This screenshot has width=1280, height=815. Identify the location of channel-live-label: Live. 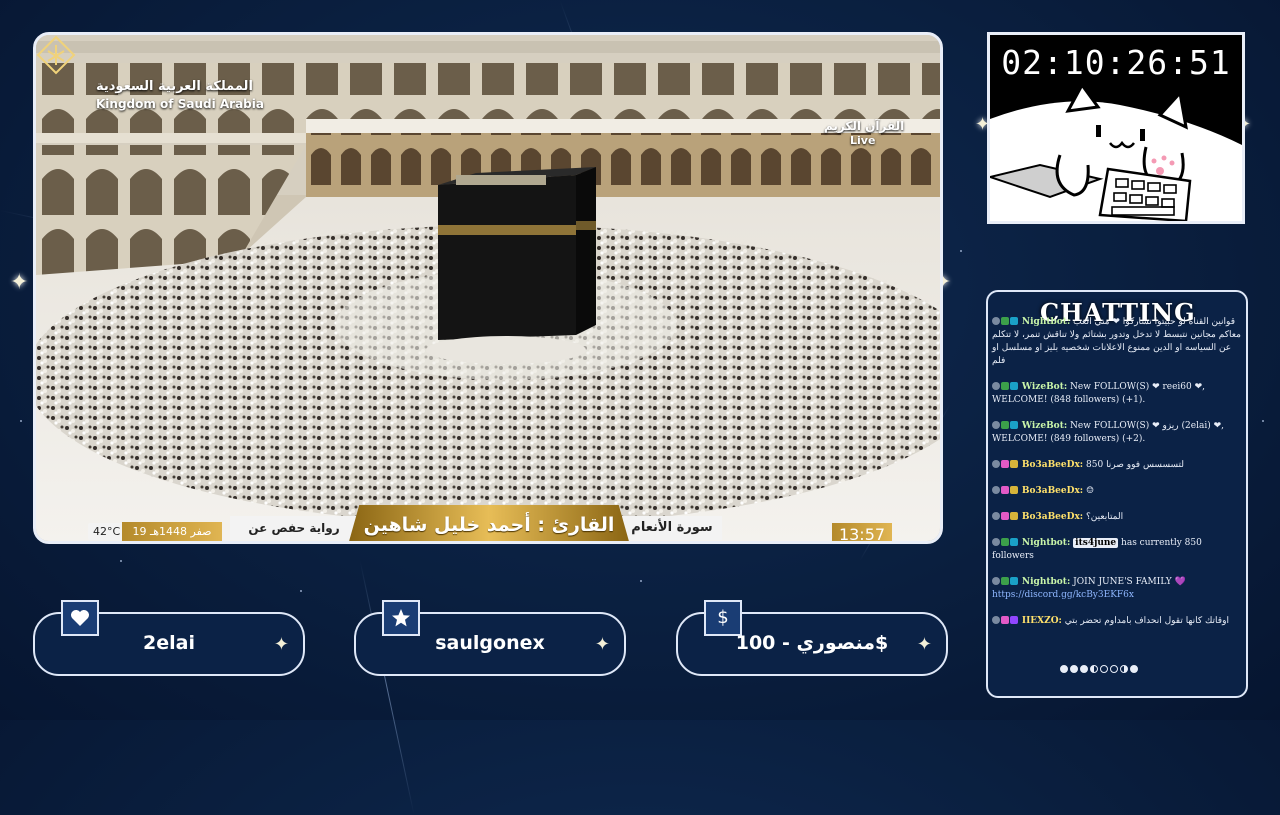
(863, 140).